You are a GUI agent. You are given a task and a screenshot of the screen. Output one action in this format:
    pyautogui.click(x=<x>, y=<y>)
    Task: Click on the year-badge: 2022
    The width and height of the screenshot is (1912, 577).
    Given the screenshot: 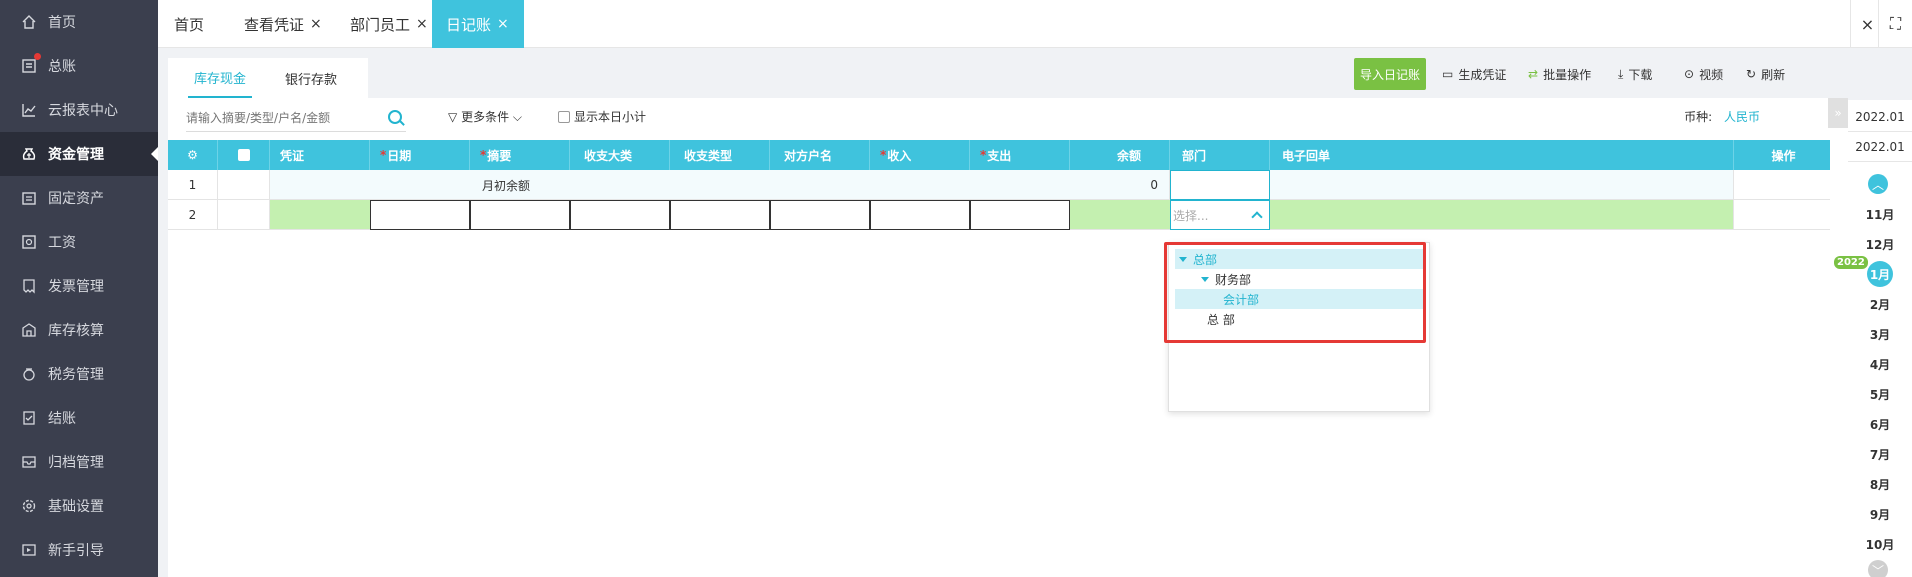 What is the action you would take?
    pyautogui.click(x=1851, y=262)
    